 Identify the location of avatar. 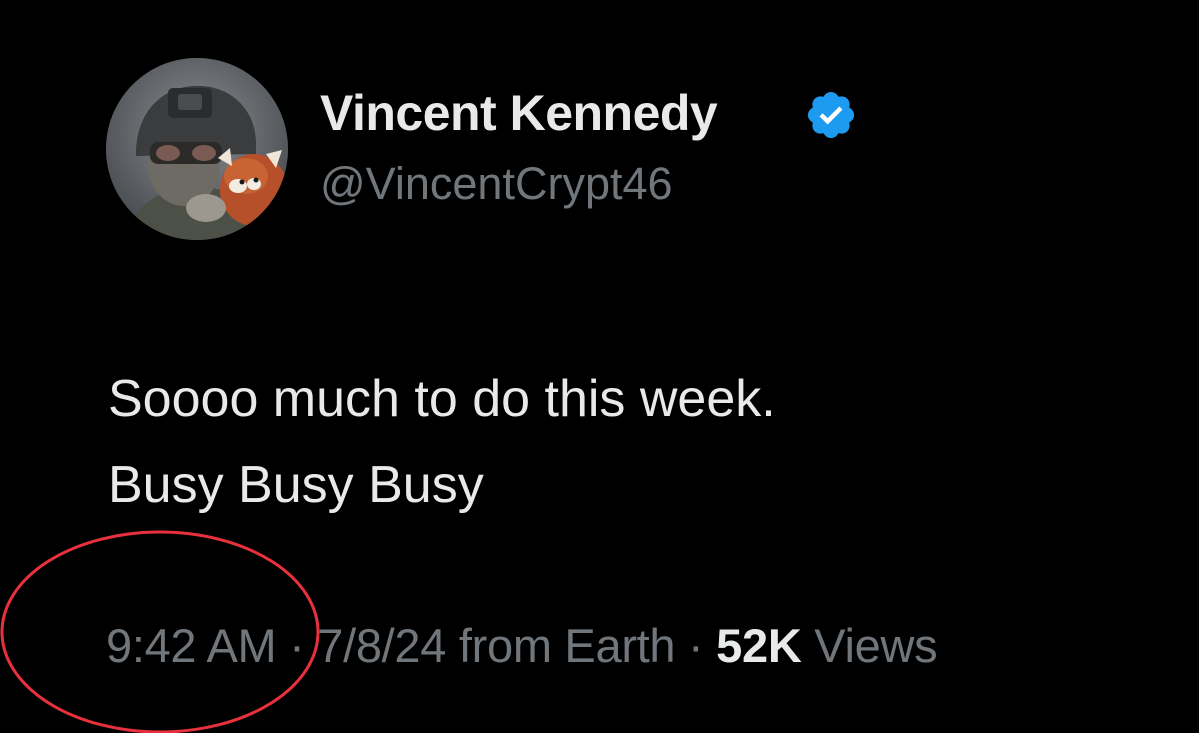
(197, 149).